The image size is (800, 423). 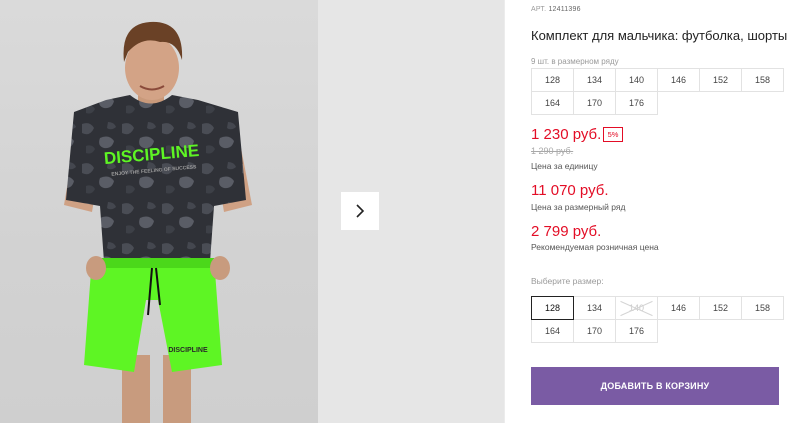 What do you see at coordinates (552, 151) in the screenshot?
I see `old-price: 1 290 руб.` at bounding box center [552, 151].